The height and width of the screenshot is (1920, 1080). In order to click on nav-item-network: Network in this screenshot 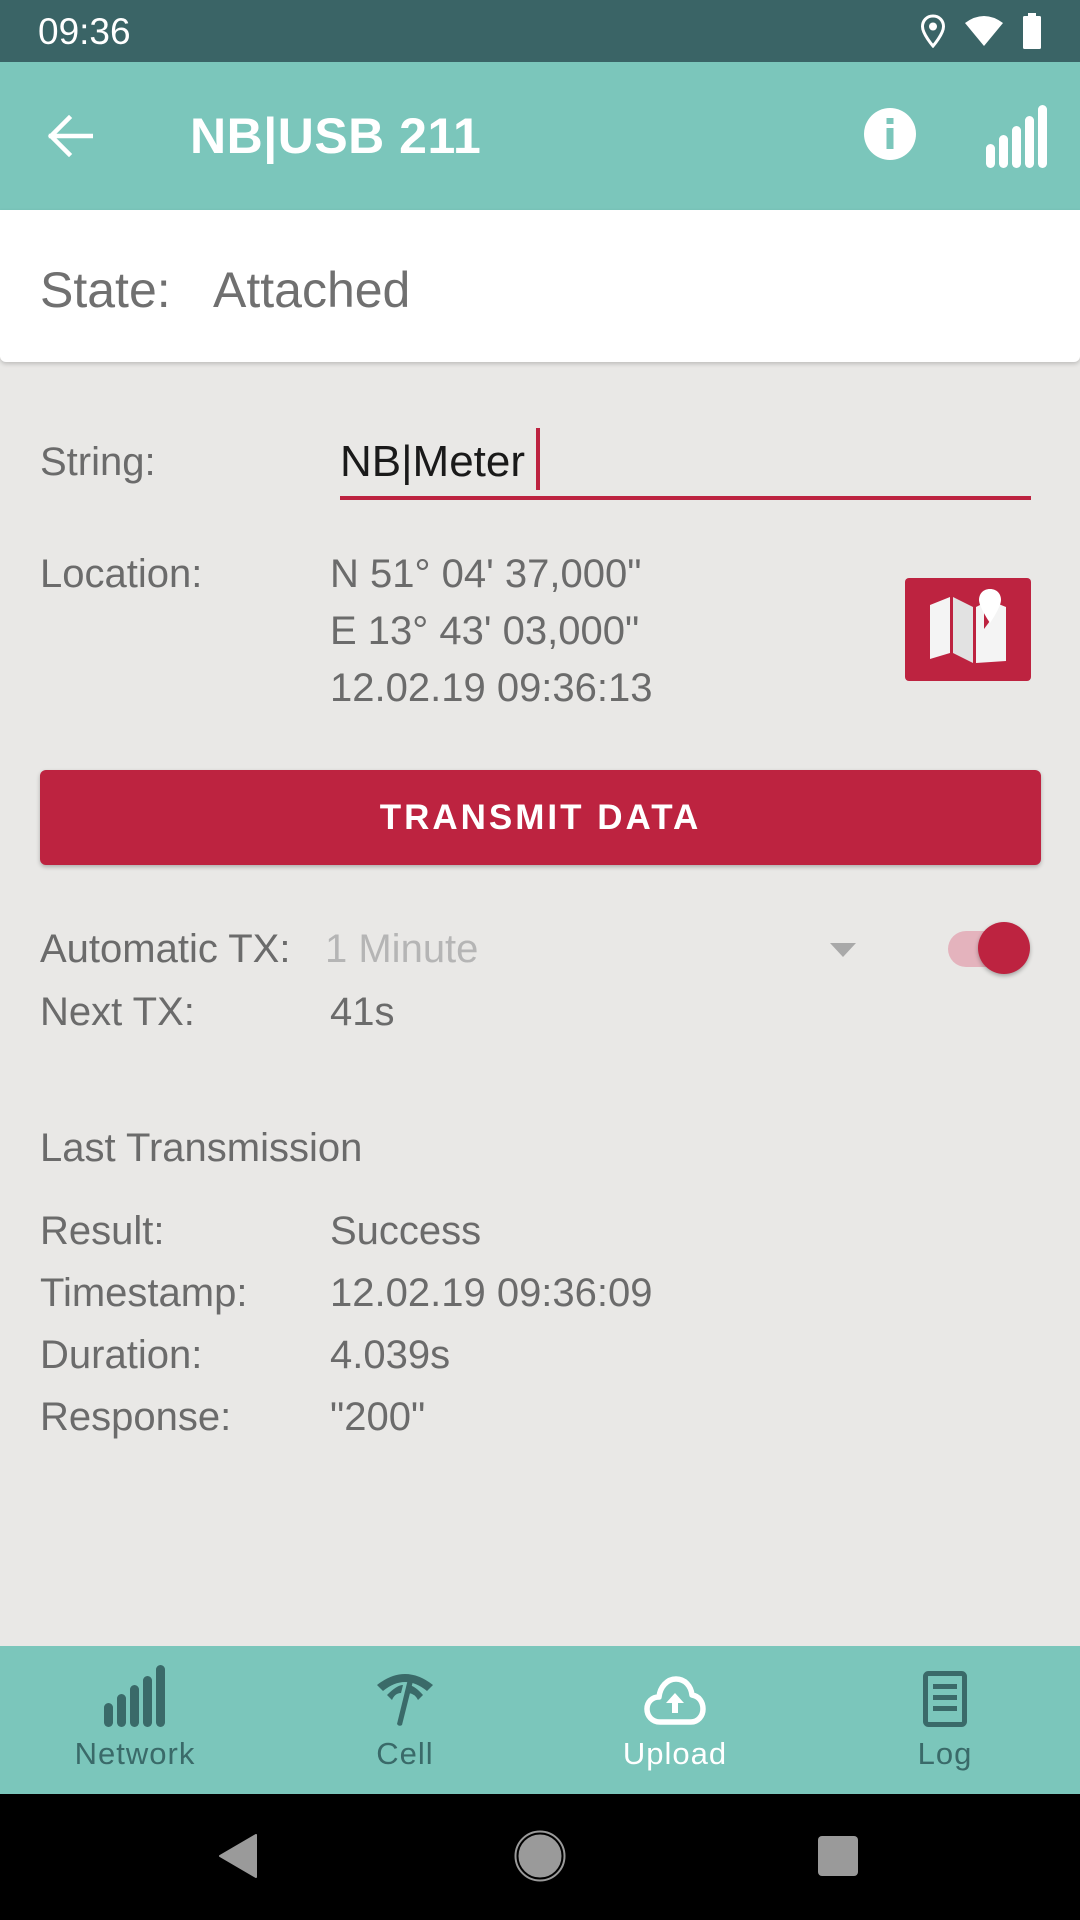, I will do `click(135, 1720)`.